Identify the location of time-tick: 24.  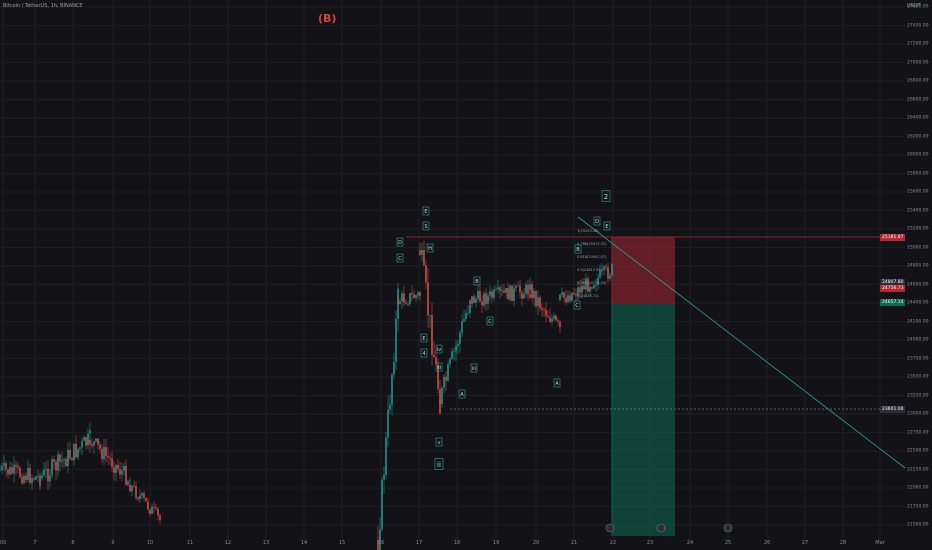
(690, 543).